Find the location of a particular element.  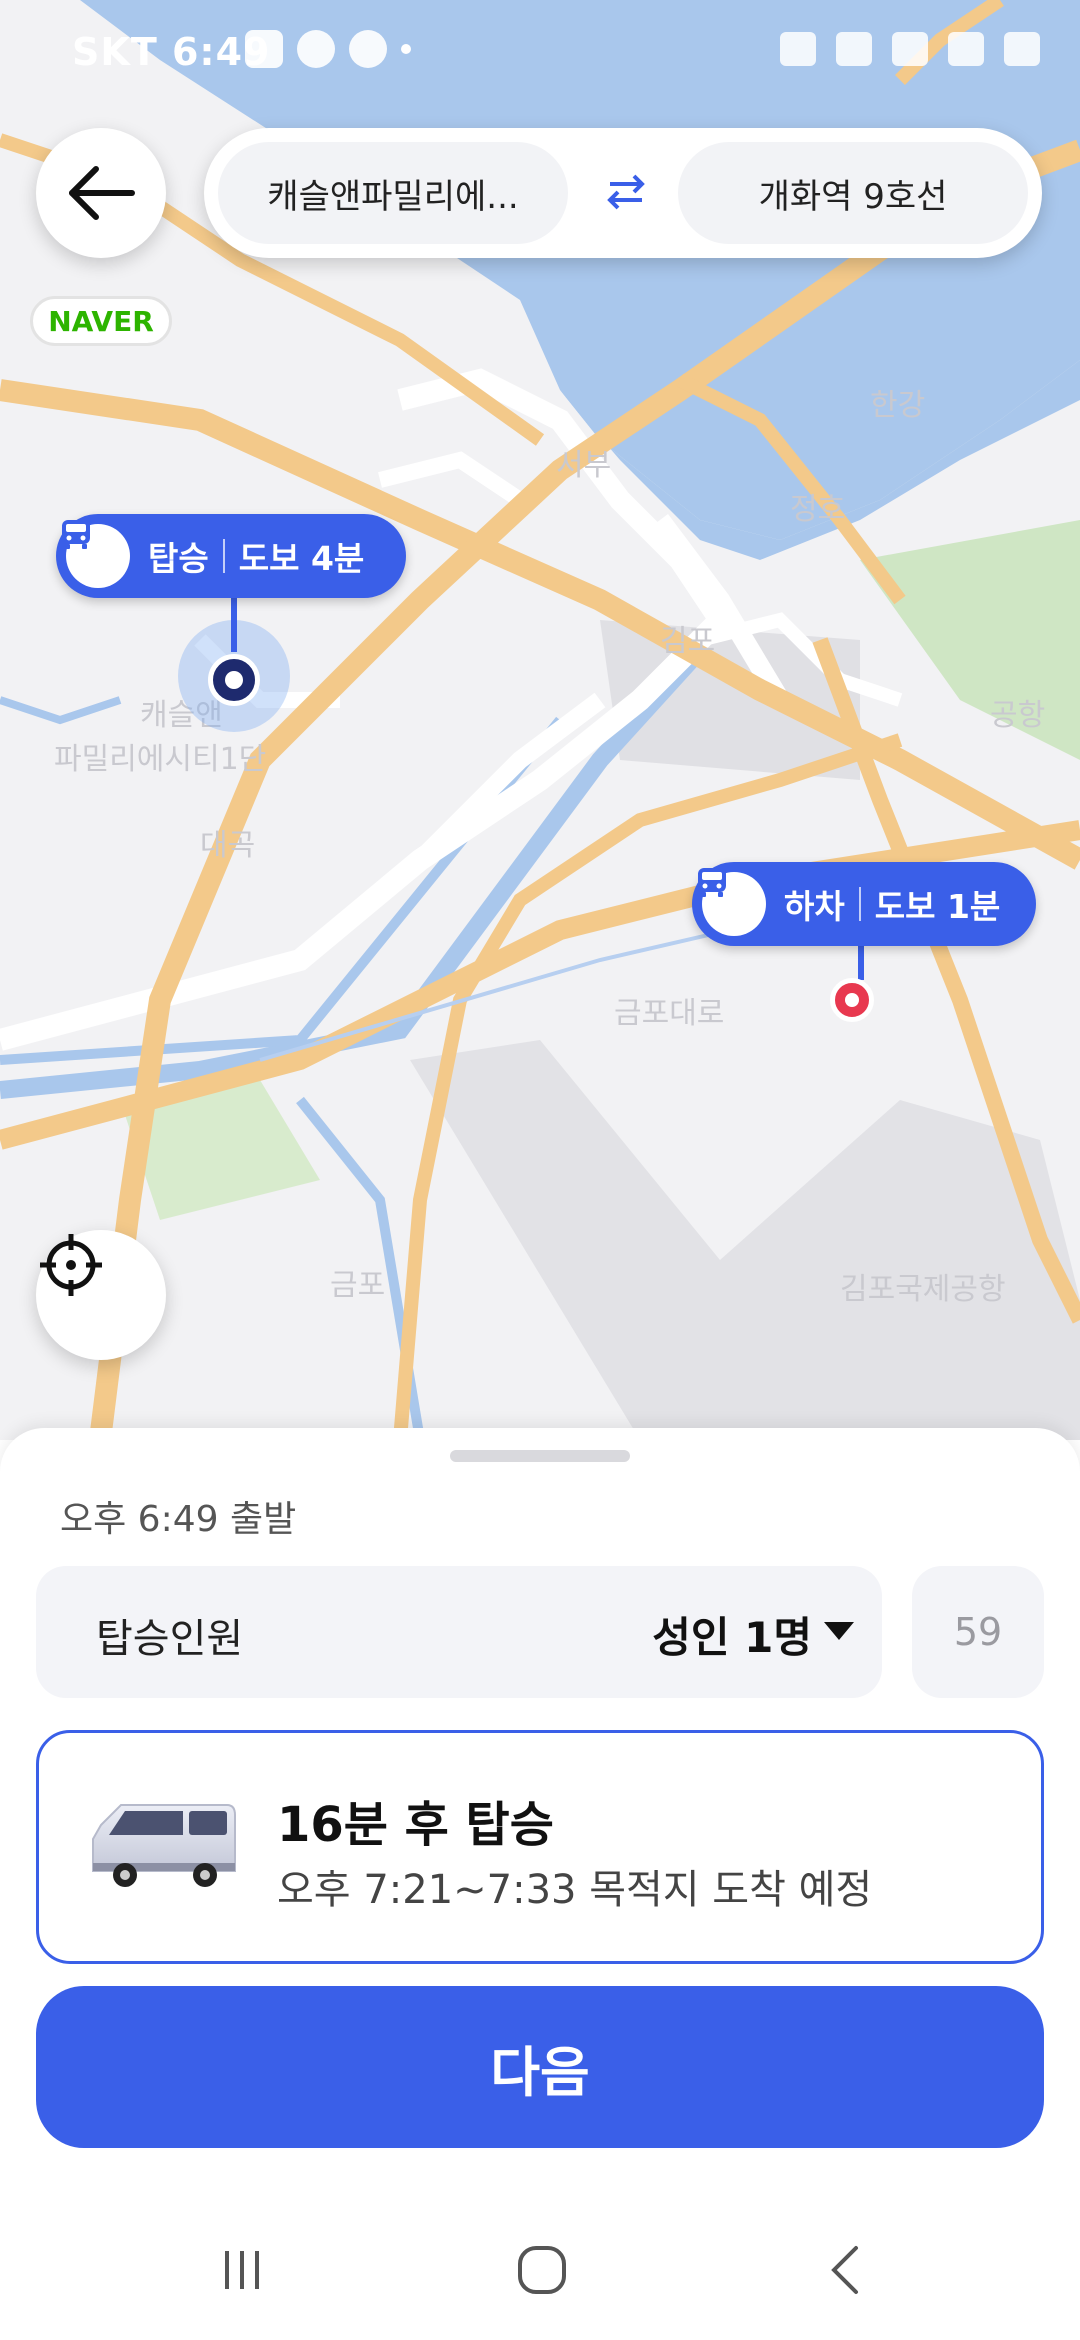

recent-apps-button is located at coordinates (242, 2270).